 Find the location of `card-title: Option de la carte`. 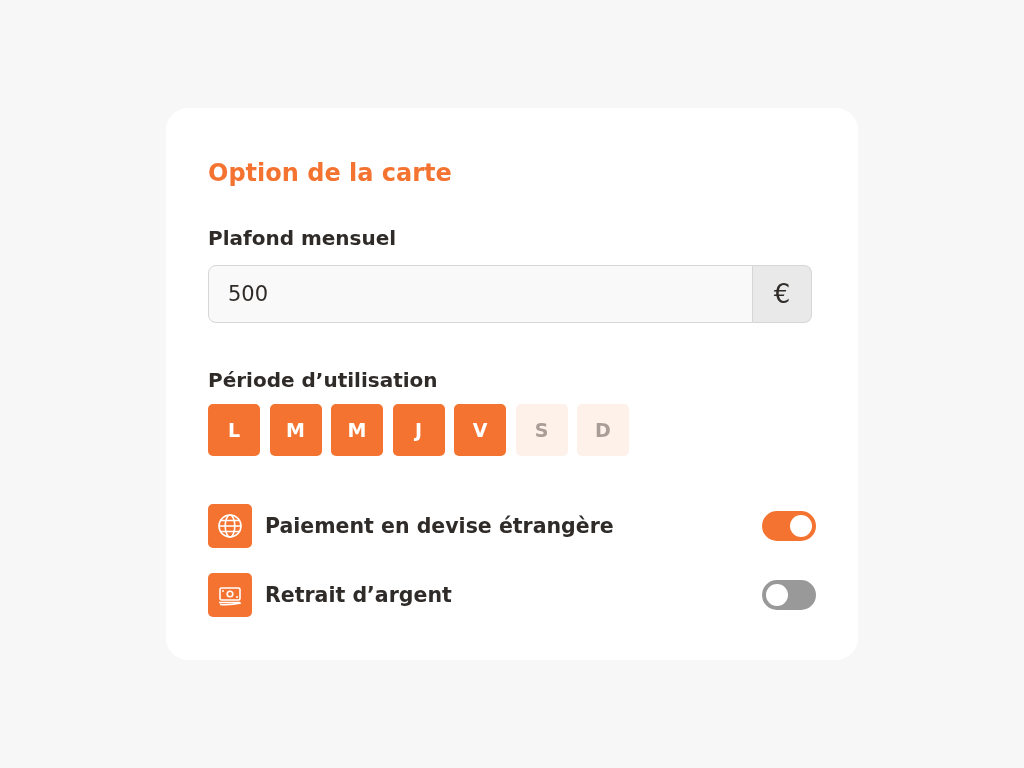

card-title: Option de la carte is located at coordinates (330, 173).